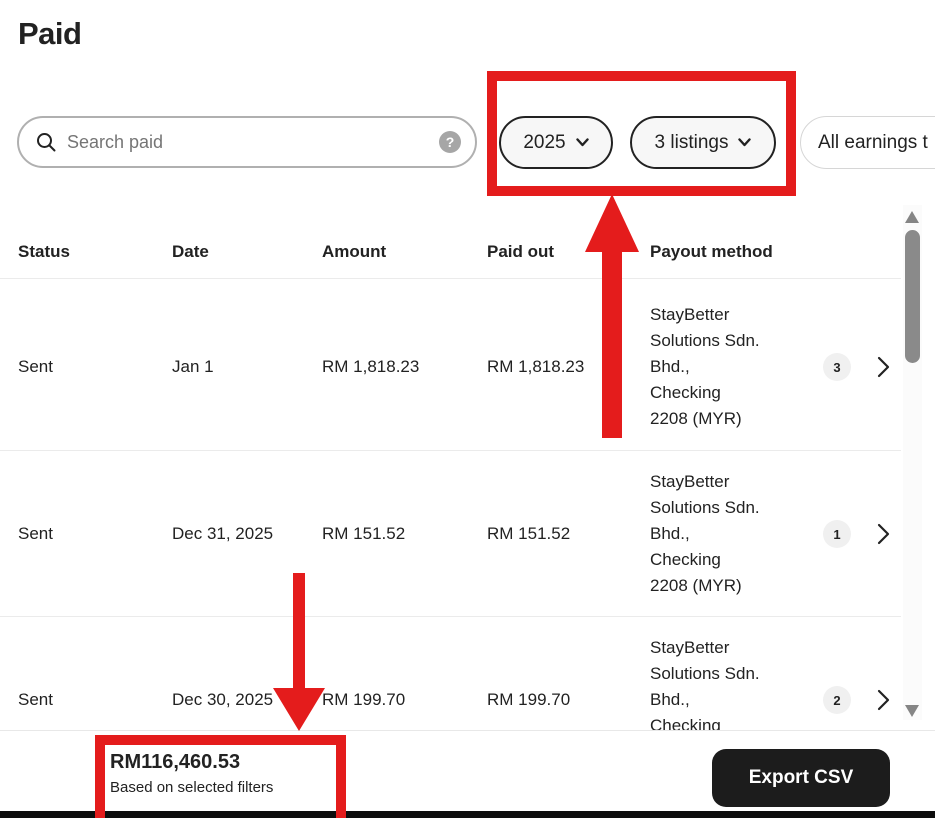 Image resolution: width=935 pixels, height=818 pixels. What do you see at coordinates (193, 366) in the screenshot?
I see `row-date: Jan 1` at bounding box center [193, 366].